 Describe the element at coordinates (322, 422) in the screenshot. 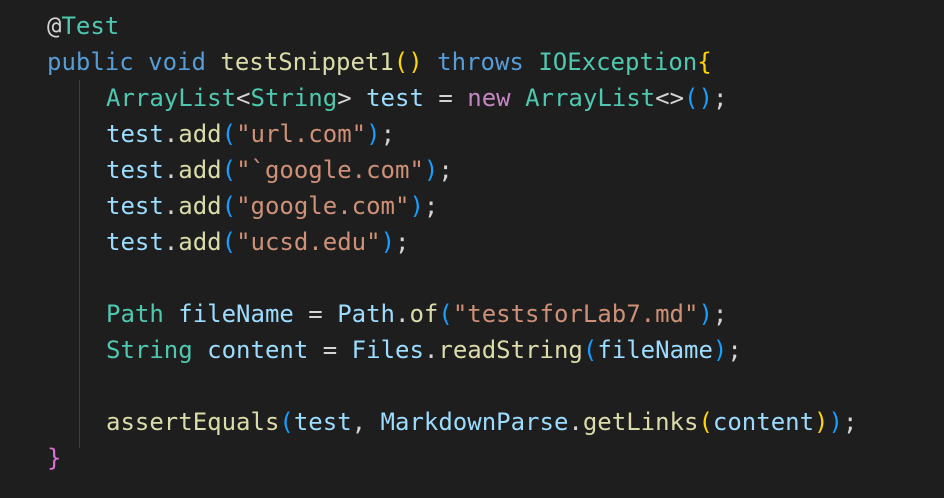

I see `argument-test: test` at that location.